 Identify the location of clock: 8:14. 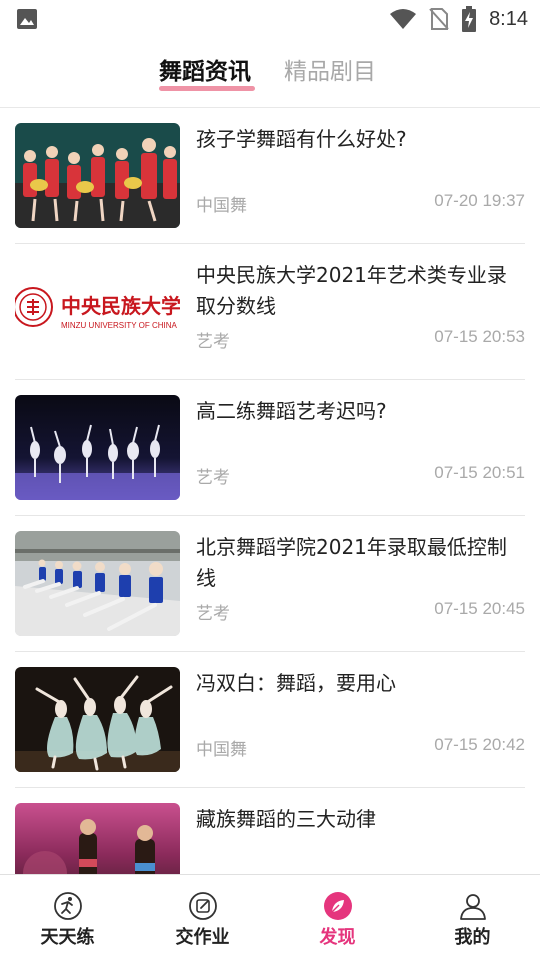
(508, 18).